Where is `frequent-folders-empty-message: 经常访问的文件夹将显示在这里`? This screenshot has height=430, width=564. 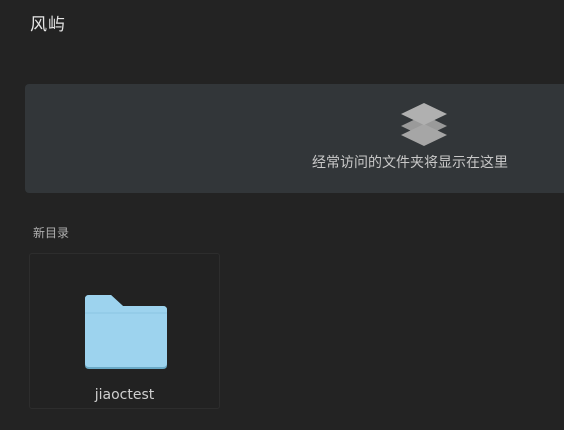
frequent-folders-empty-message: 经常访问的文件夹将显示在这里 is located at coordinates (410, 163).